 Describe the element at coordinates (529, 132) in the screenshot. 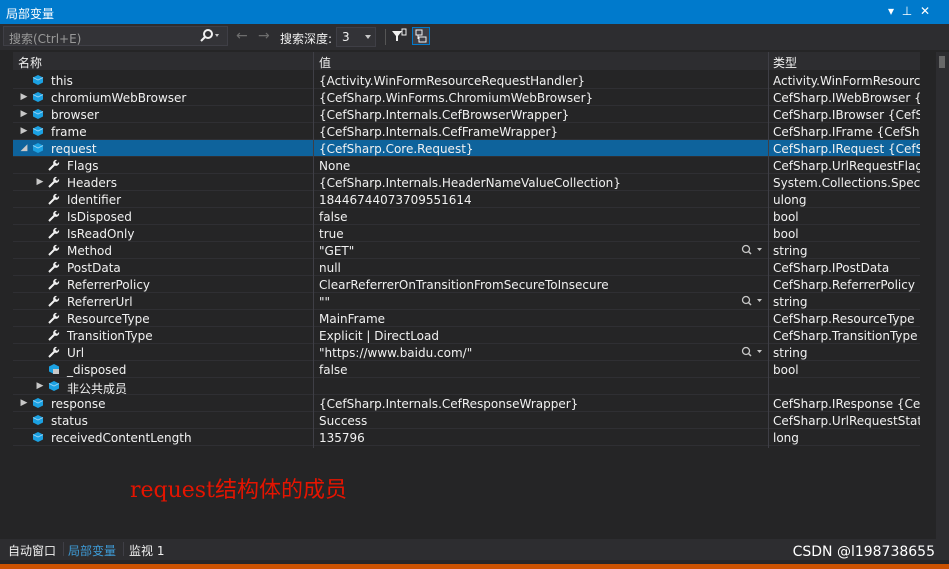

I see `variable-value: {CefSharp.Internals.CefFrameWrapper}` at that location.